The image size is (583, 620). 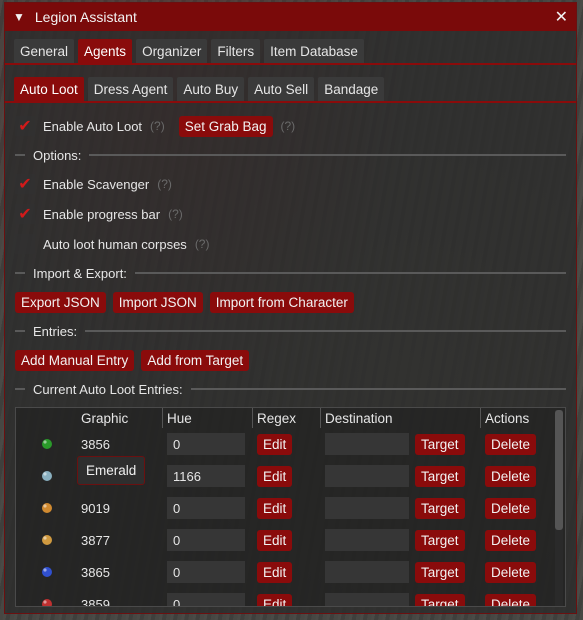 I want to click on import-json-button: Import JSON, so click(x=157, y=302).